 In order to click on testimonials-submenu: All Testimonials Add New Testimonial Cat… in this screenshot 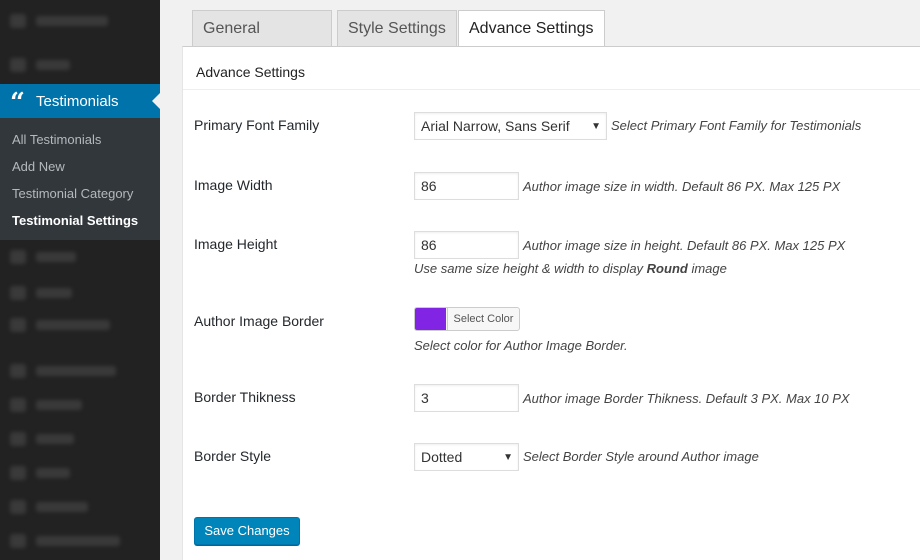, I will do `click(80, 179)`.